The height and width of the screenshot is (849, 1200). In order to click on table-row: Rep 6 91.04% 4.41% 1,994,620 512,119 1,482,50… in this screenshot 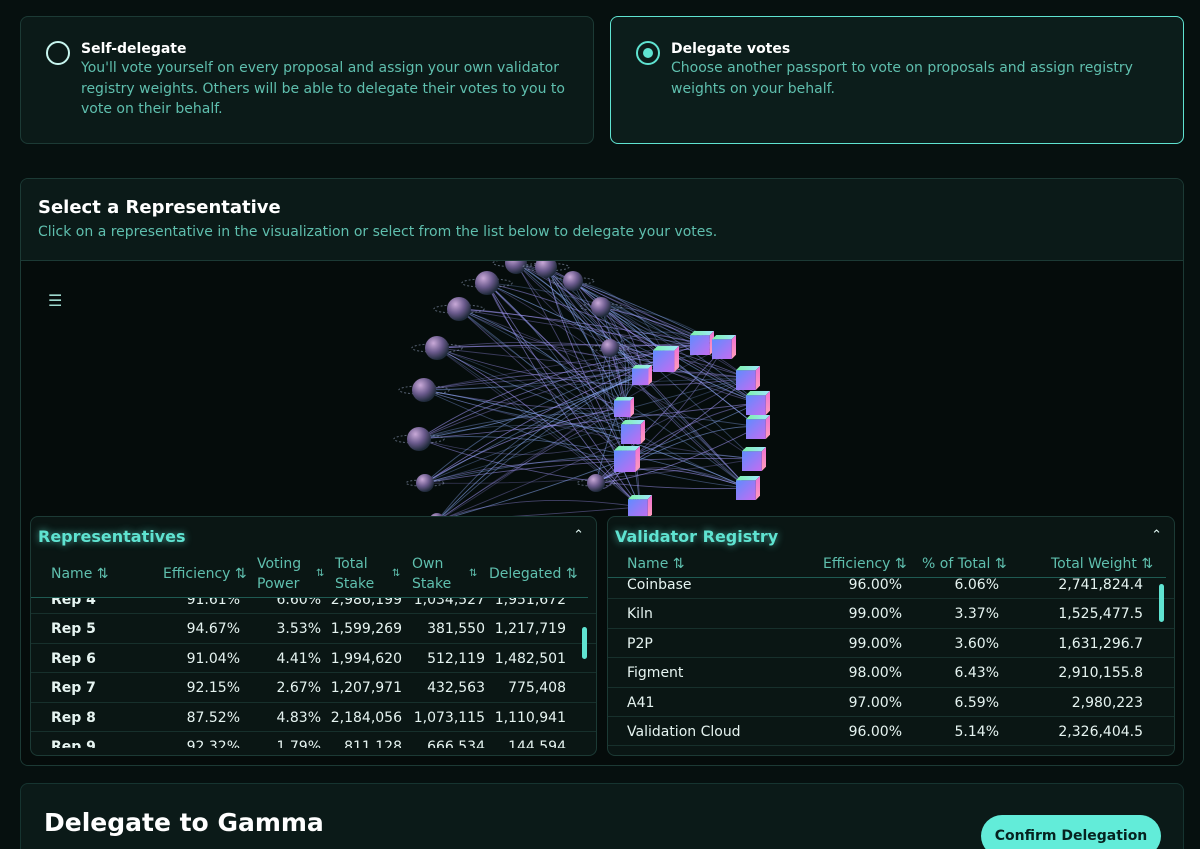, I will do `click(313, 659)`.